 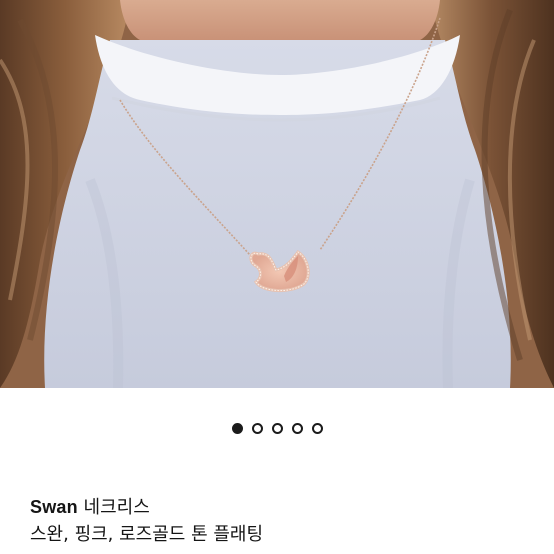 I want to click on product-name: 네크리스, so click(x=113, y=507).